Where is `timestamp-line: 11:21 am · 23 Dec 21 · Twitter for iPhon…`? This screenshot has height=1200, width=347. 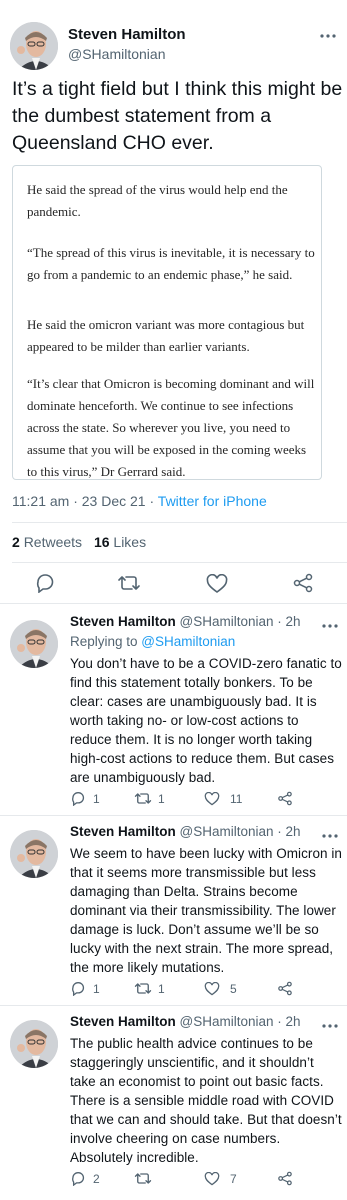 timestamp-line: 11:21 am · 23 Dec 21 · Twitter for iPhon… is located at coordinates (139, 501).